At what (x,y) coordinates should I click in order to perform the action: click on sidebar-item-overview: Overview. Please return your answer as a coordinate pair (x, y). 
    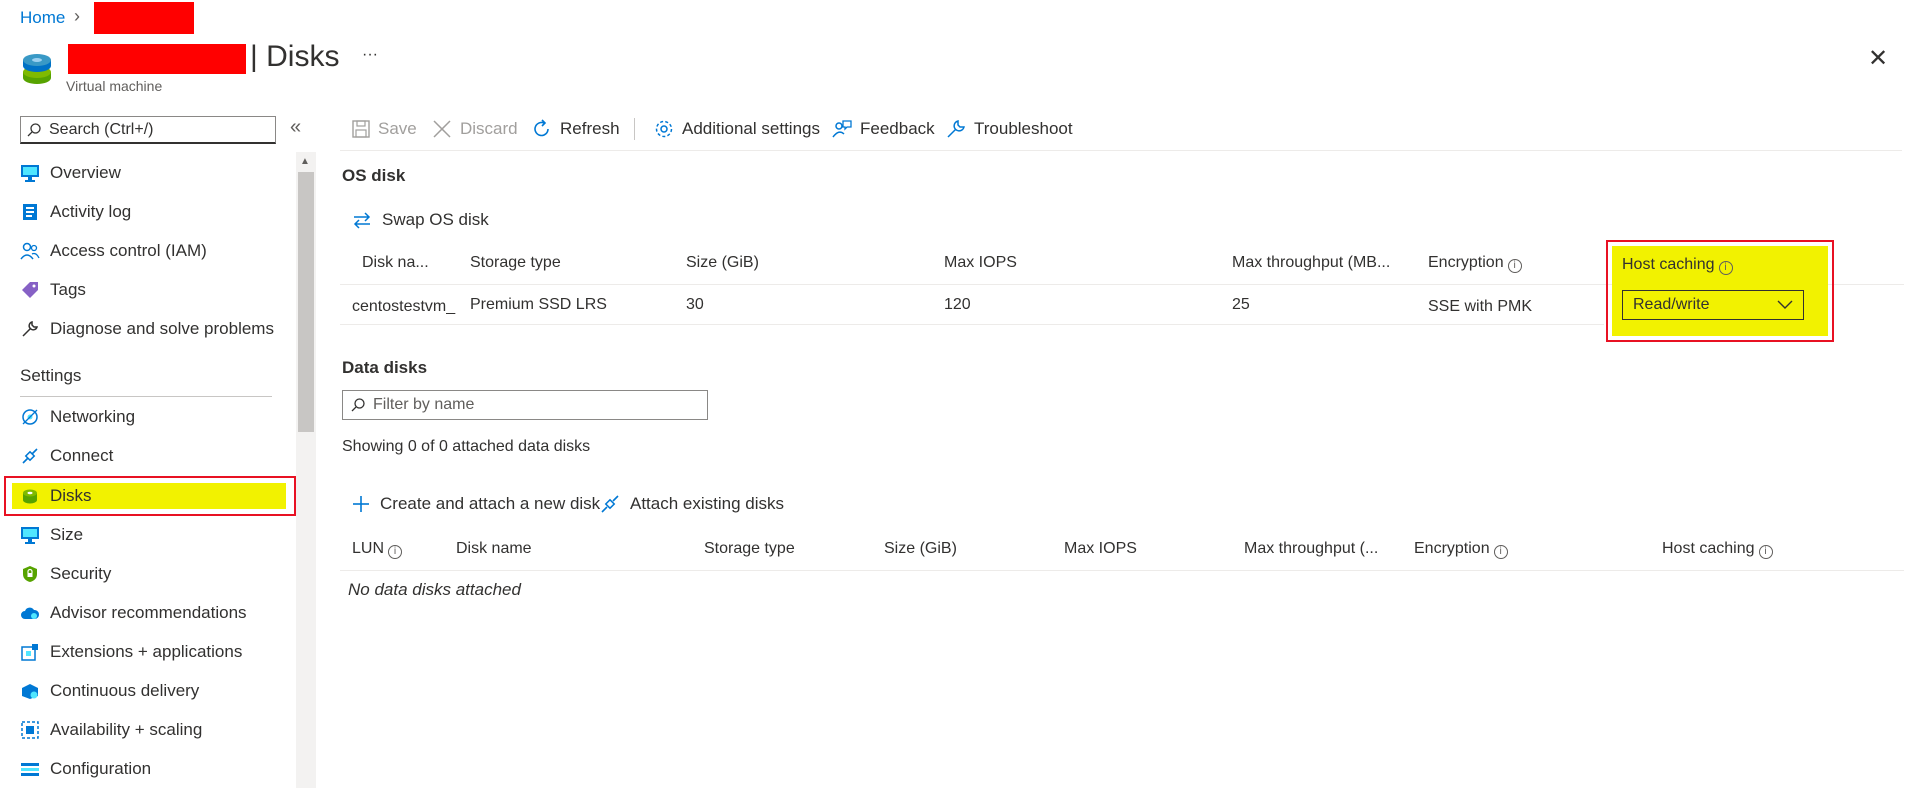
    Looking at the image, I should click on (145, 173).